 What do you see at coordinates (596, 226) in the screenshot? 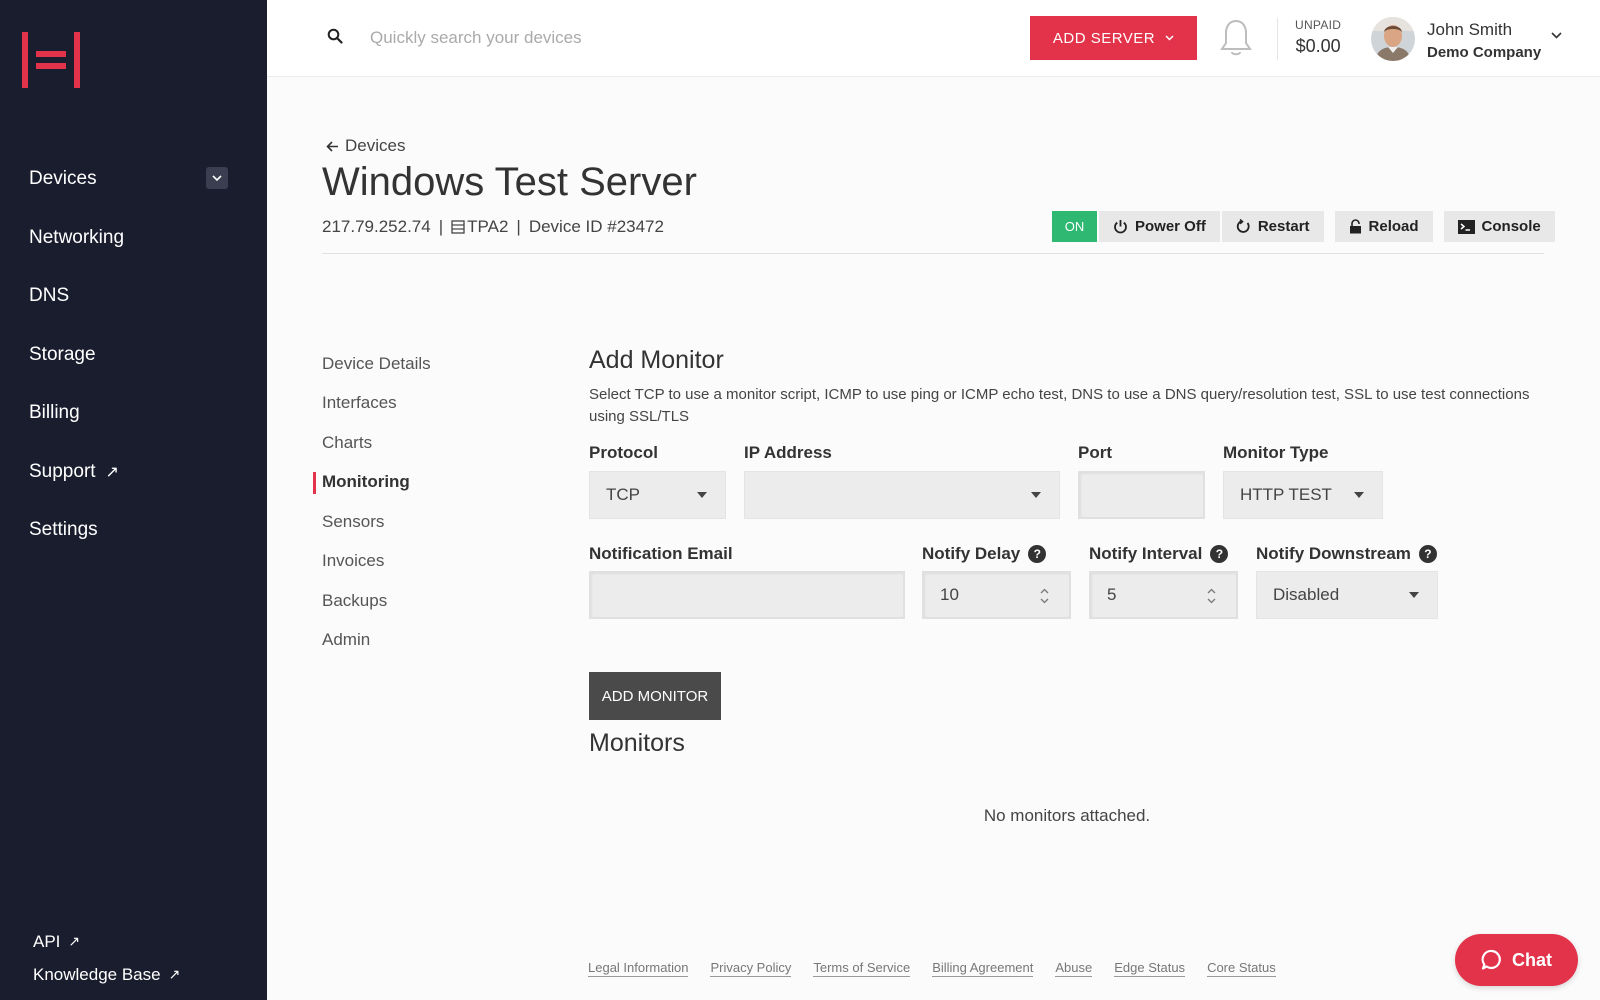
I see `device-id: Device ID #23472` at bounding box center [596, 226].